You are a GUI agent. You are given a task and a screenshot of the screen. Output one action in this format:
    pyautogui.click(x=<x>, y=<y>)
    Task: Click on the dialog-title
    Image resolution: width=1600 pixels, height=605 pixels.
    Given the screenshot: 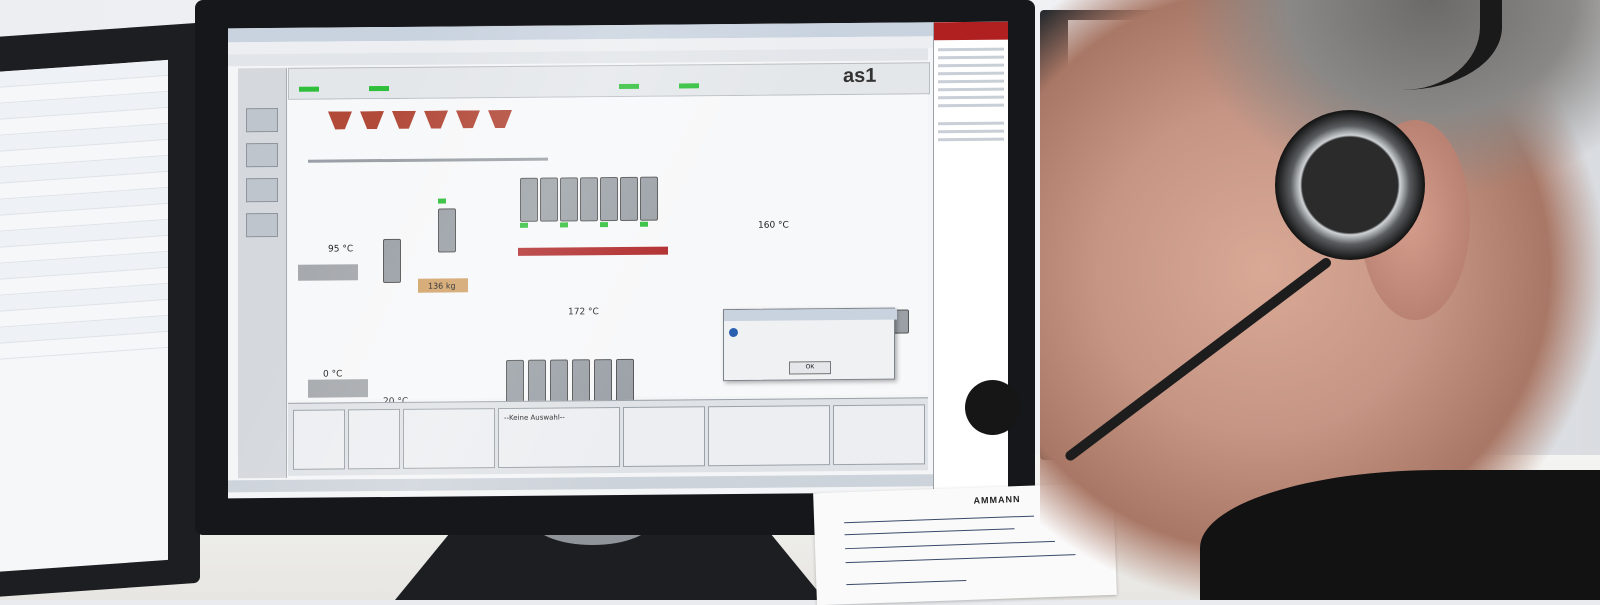 What is the action you would take?
    pyautogui.click(x=810, y=315)
    